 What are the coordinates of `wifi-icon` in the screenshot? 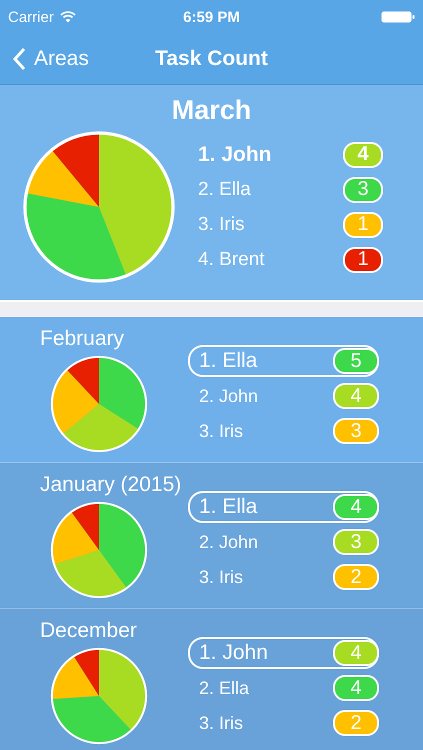 It's located at (68, 17).